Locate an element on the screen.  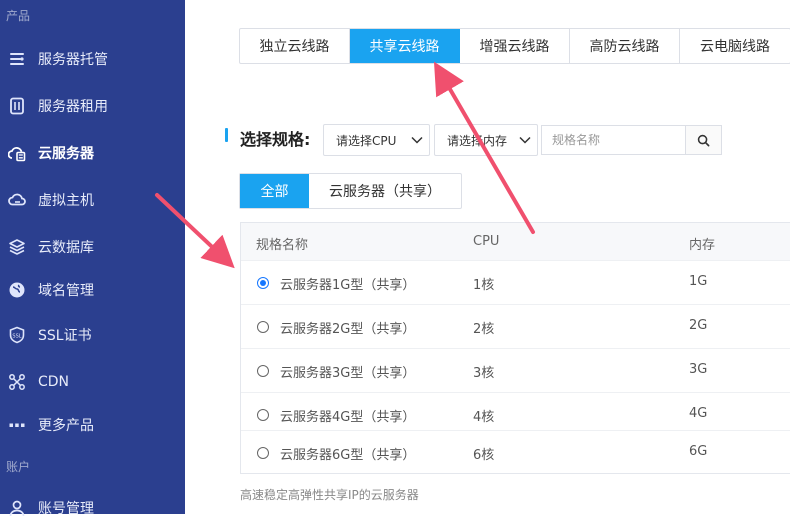
search-button is located at coordinates (703, 140).